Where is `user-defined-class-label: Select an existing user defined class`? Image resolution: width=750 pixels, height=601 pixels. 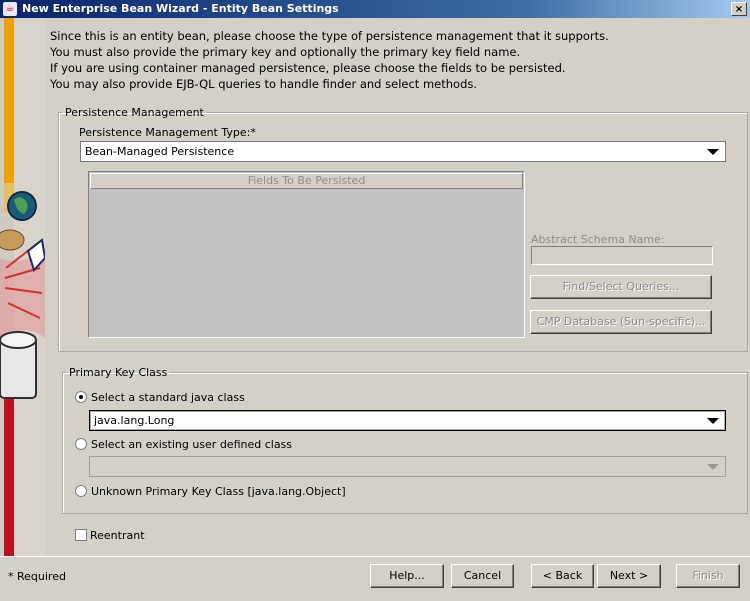
user-defined-class-label: Select an existing user defined class is located at coordinates (192, 444).